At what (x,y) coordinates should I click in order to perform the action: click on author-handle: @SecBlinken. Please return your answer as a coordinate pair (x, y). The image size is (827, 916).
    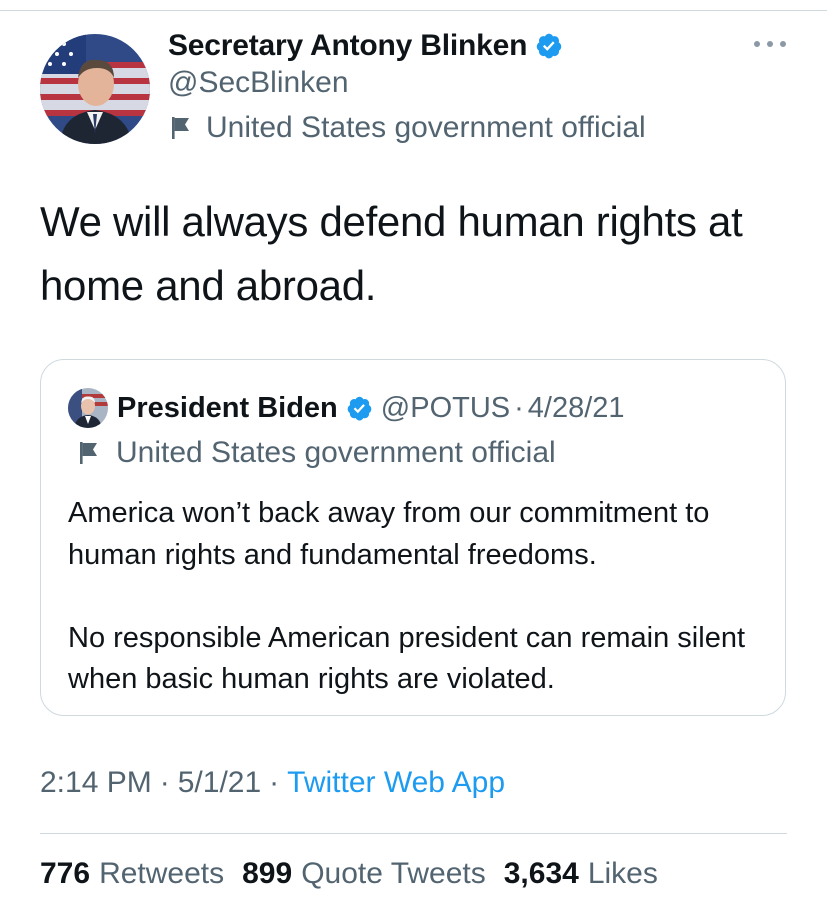
    Looking at the image, I should click on (258, 83).